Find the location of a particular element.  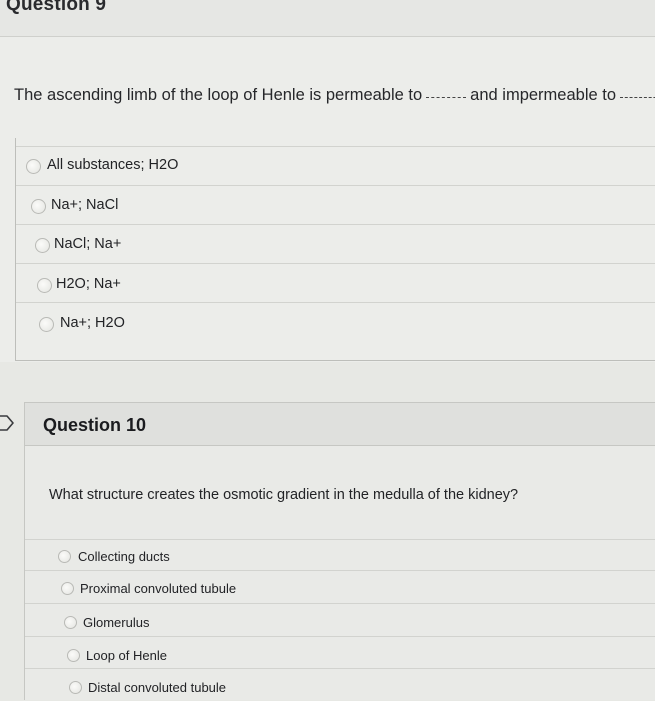

answer-option: Na+; NaCl is located at coordinates (335, 204).